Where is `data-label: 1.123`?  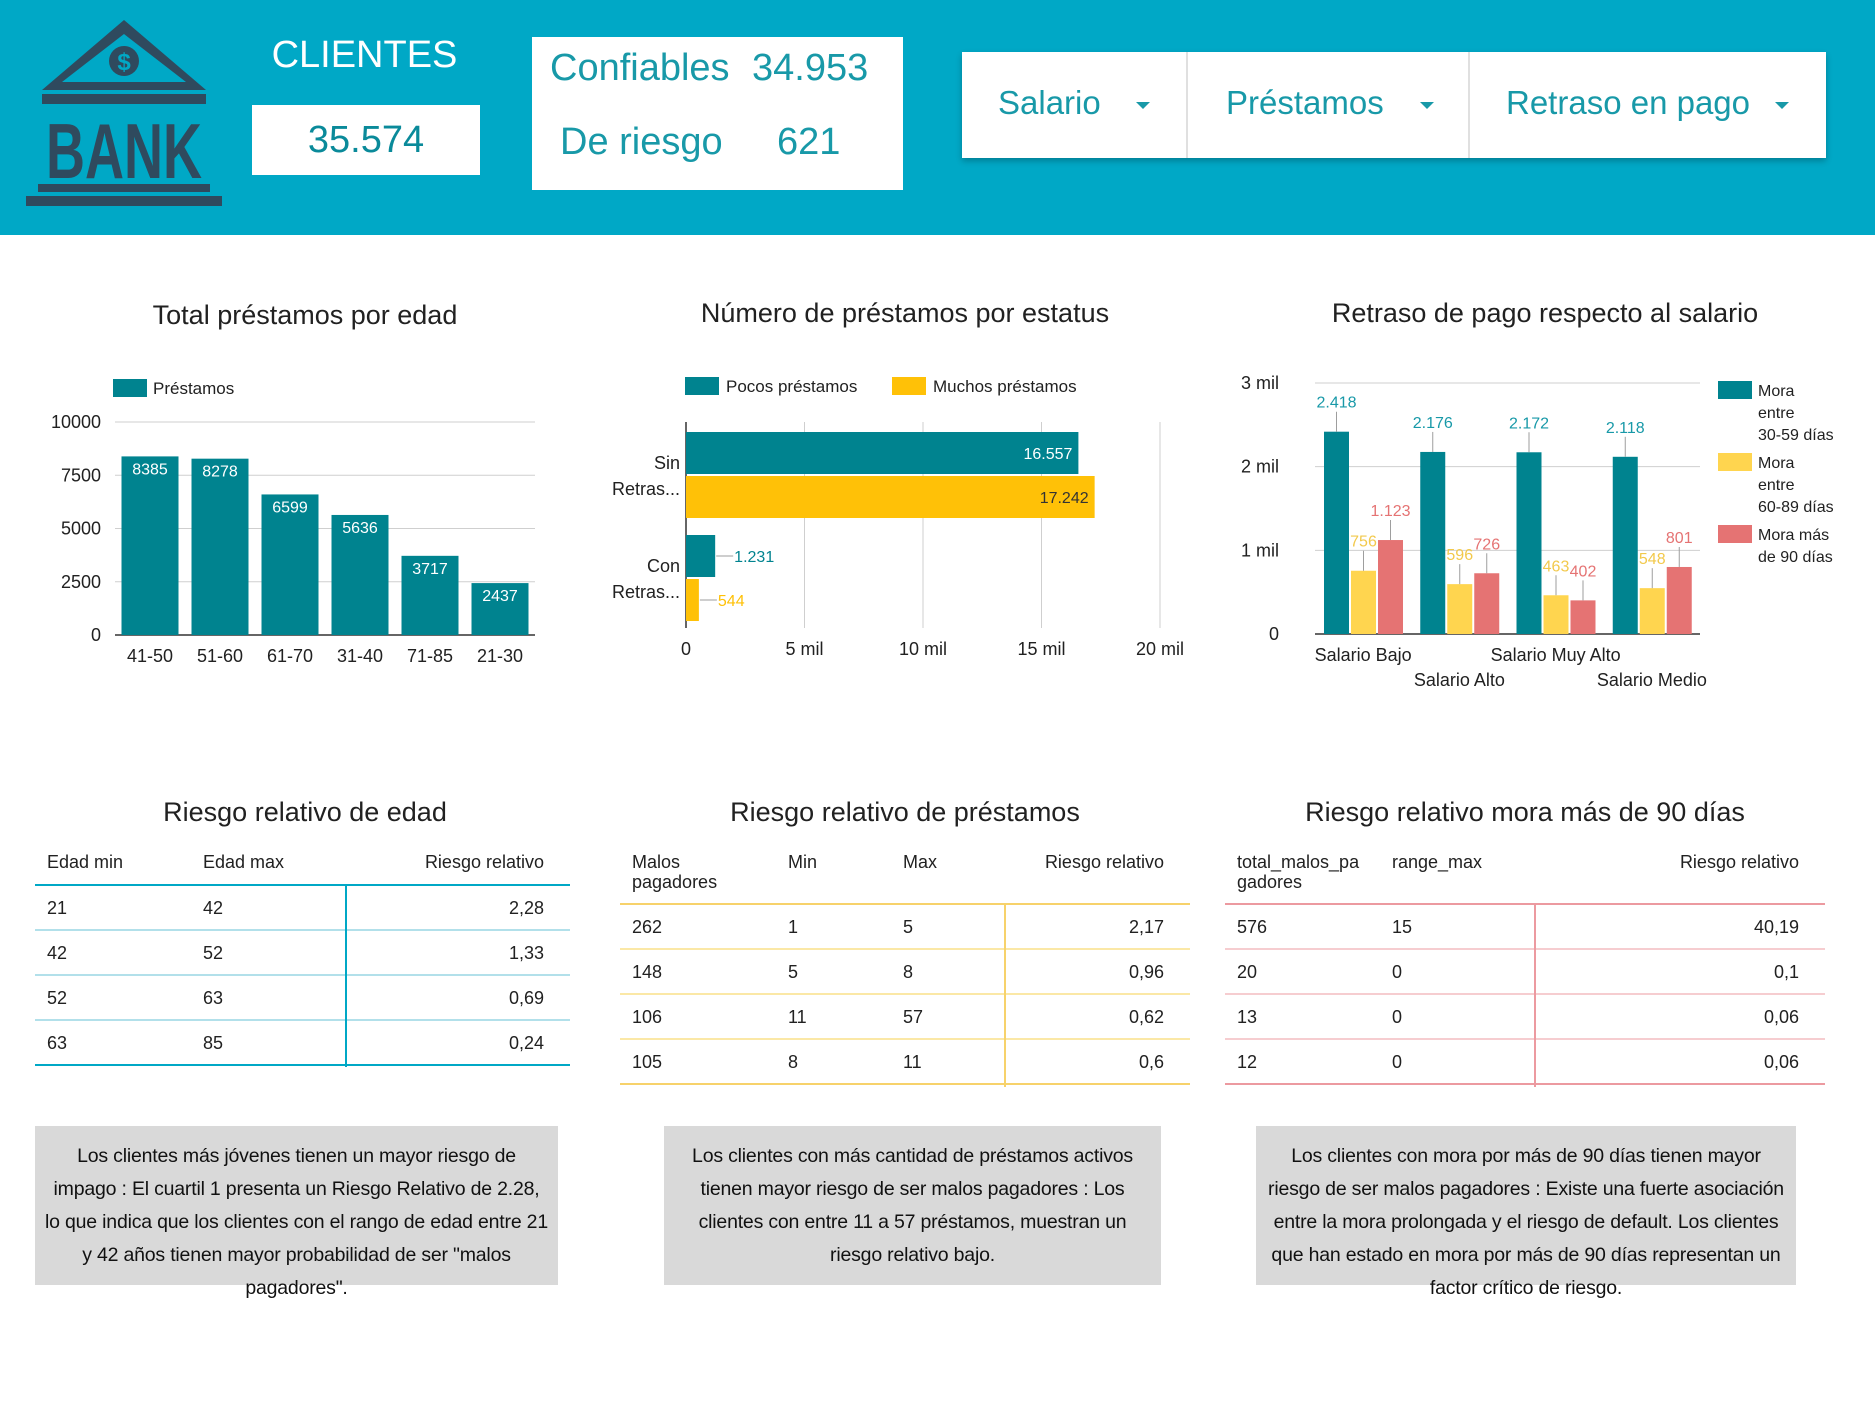 data-label: 1.123 is located at coordinates (1390, 511).